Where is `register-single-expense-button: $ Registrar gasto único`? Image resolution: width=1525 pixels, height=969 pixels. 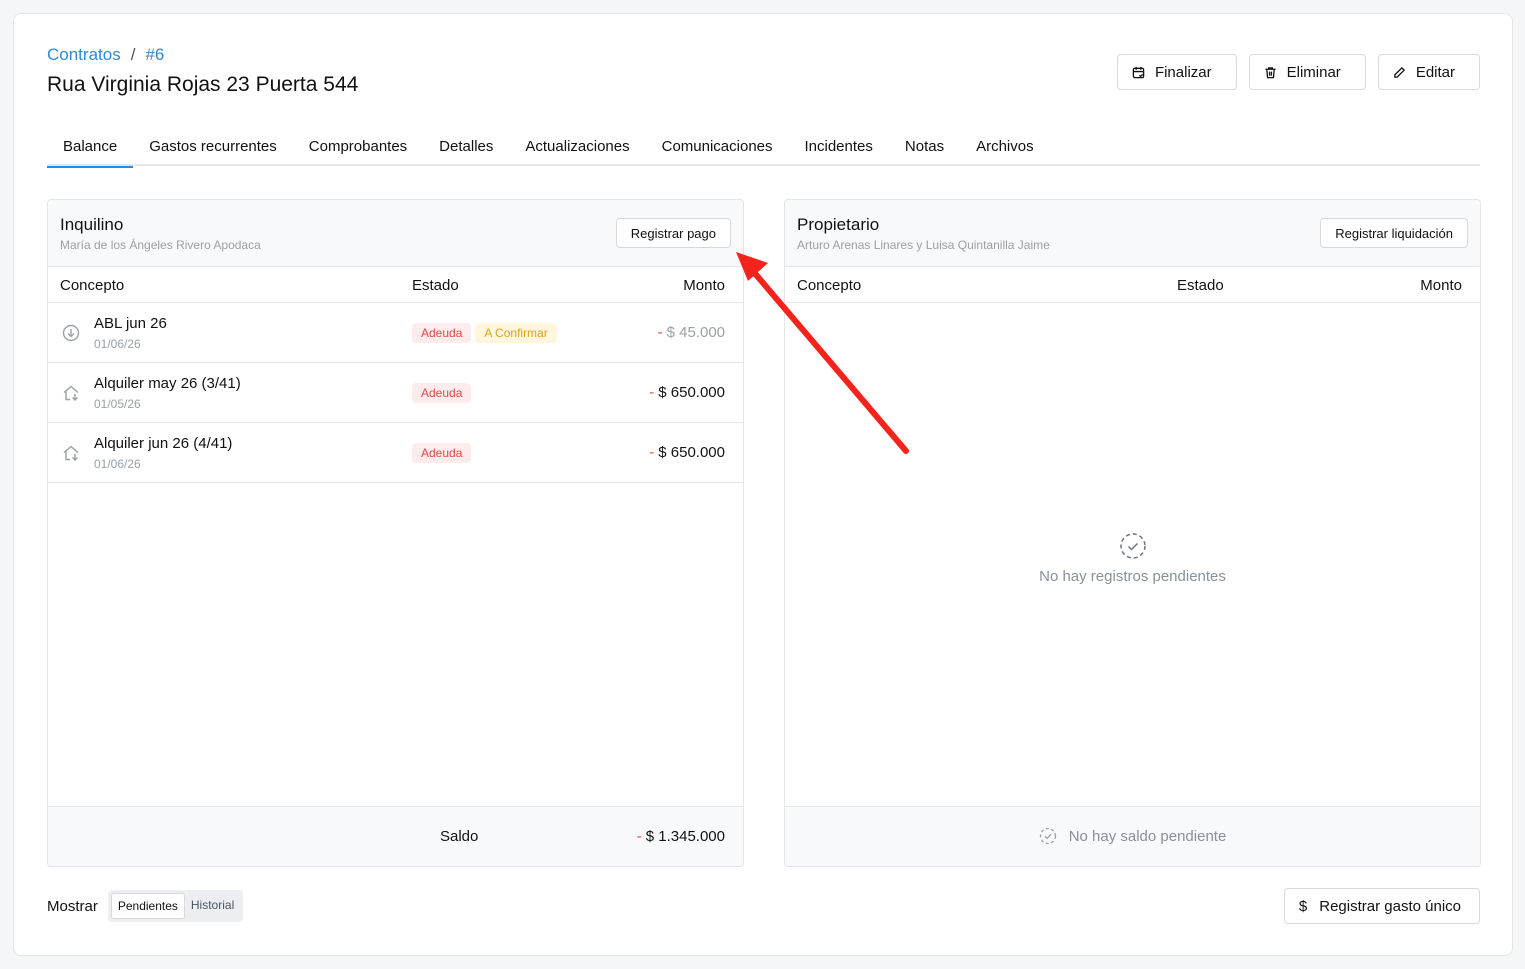
register-single-expense-button: $ Registrar gasto único is located at coordinates (1381, 906).